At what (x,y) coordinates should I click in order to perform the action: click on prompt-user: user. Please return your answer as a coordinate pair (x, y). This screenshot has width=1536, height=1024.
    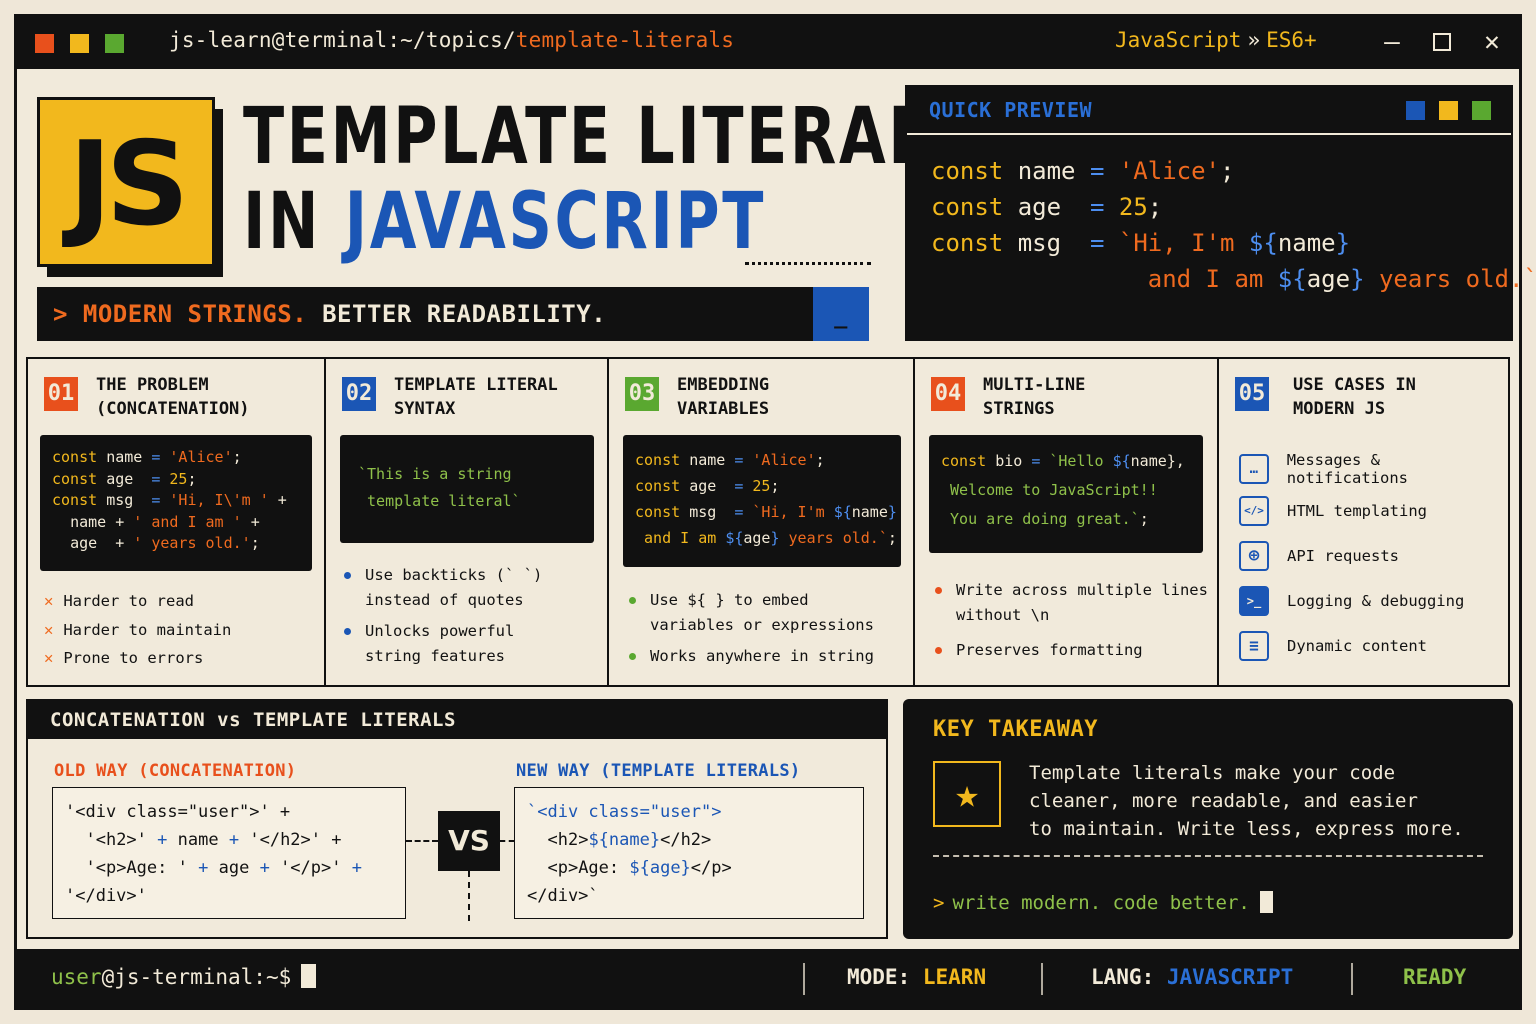
    Looking at the image, I should click on (76, 977).